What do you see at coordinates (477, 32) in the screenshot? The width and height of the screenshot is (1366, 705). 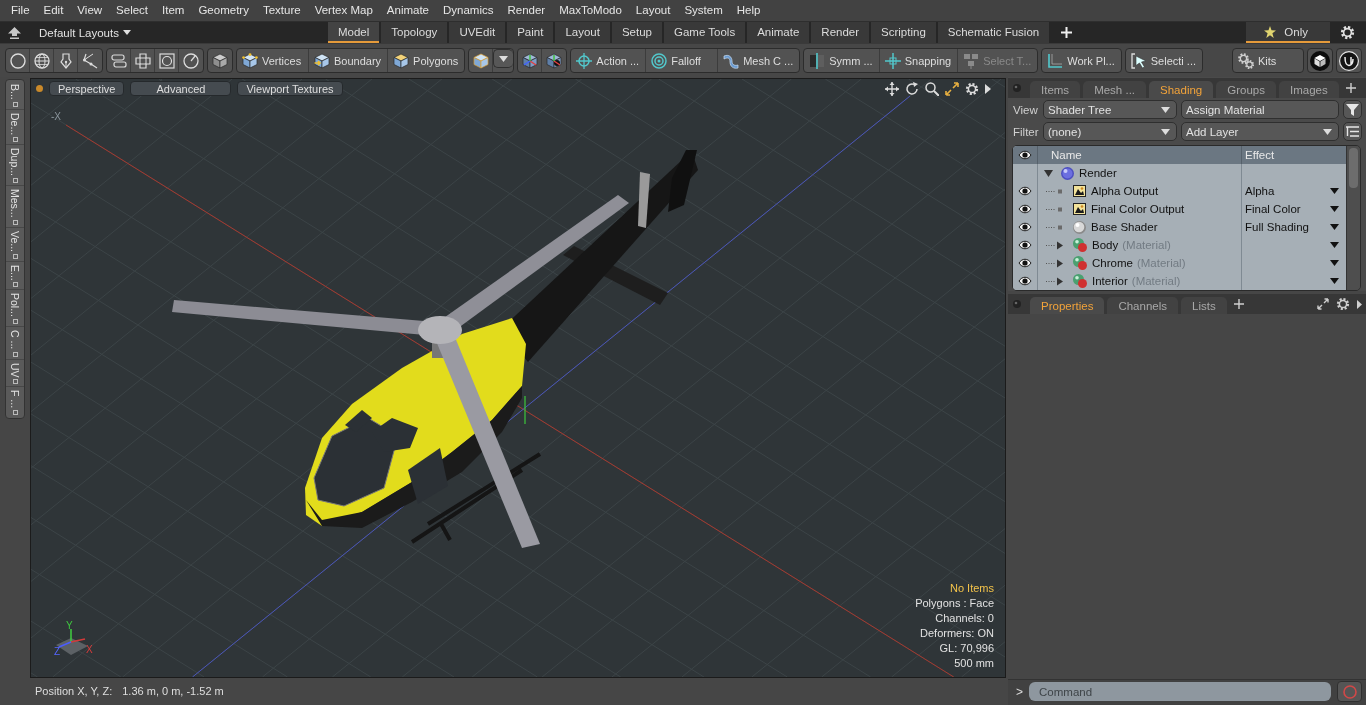 I see `layout-tab: UVEdit` at bounding box center [477, 32].